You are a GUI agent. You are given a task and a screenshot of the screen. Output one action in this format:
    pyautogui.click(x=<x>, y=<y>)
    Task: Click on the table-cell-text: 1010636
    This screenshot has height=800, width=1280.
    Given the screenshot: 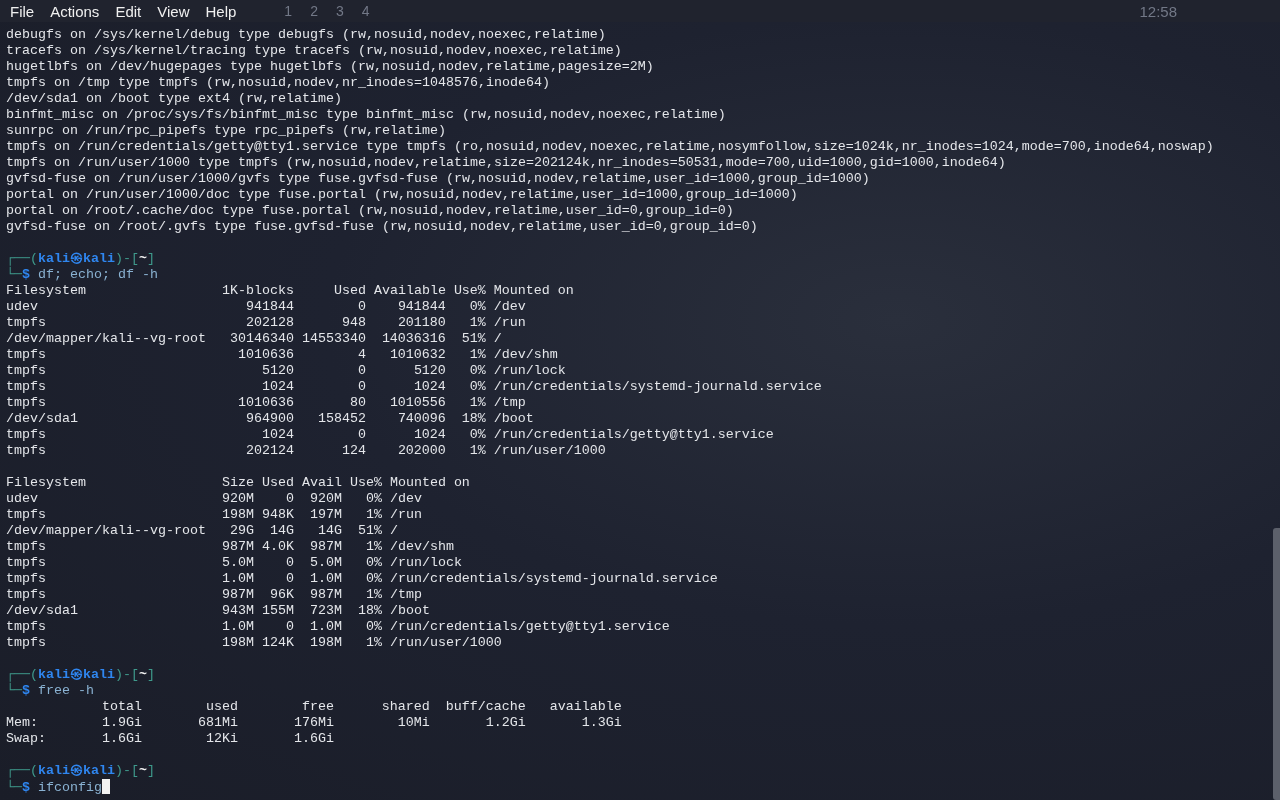 What is the action you would take?
    pyautogui.click(x=265, y=355)
    